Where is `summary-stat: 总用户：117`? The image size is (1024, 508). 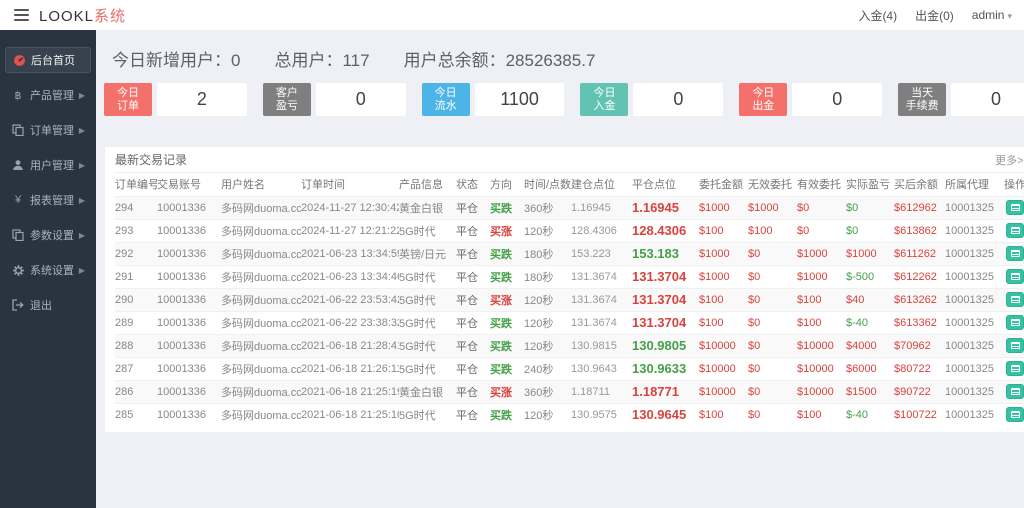 summary-stat: 总用户：117 is located at coordinates (321, 58).